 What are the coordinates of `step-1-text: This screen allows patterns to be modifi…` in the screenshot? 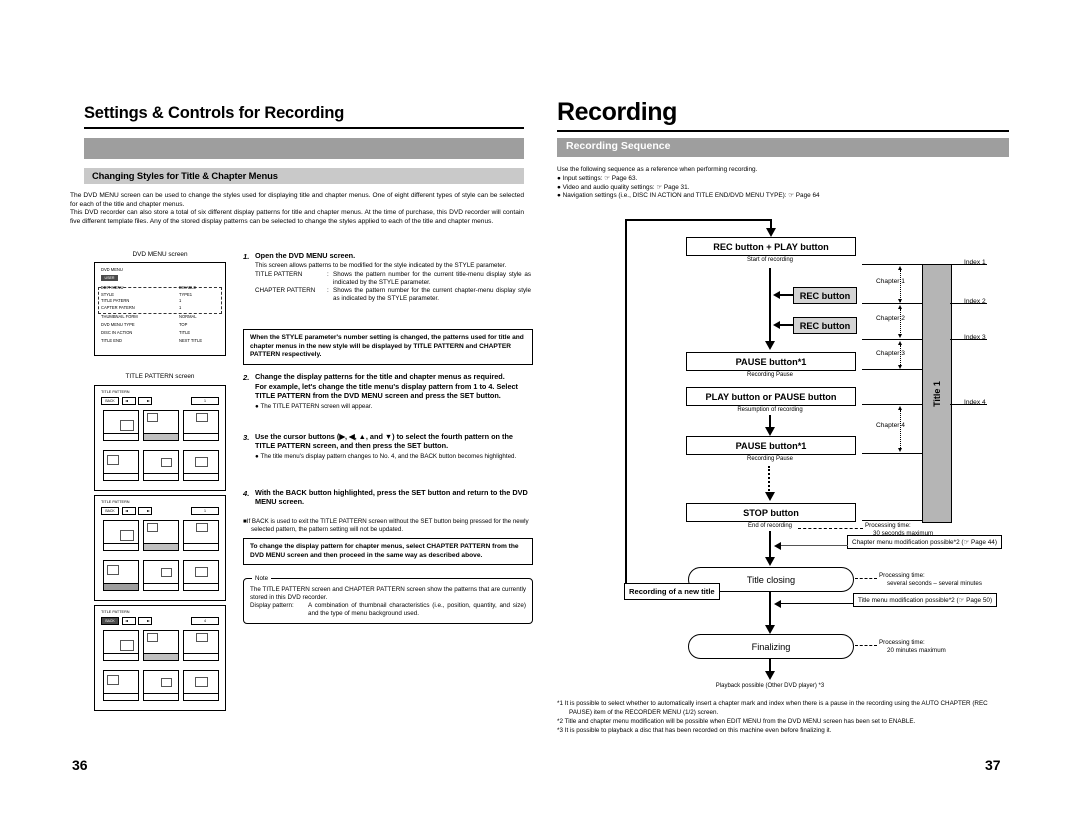 It's located at (381, 265).